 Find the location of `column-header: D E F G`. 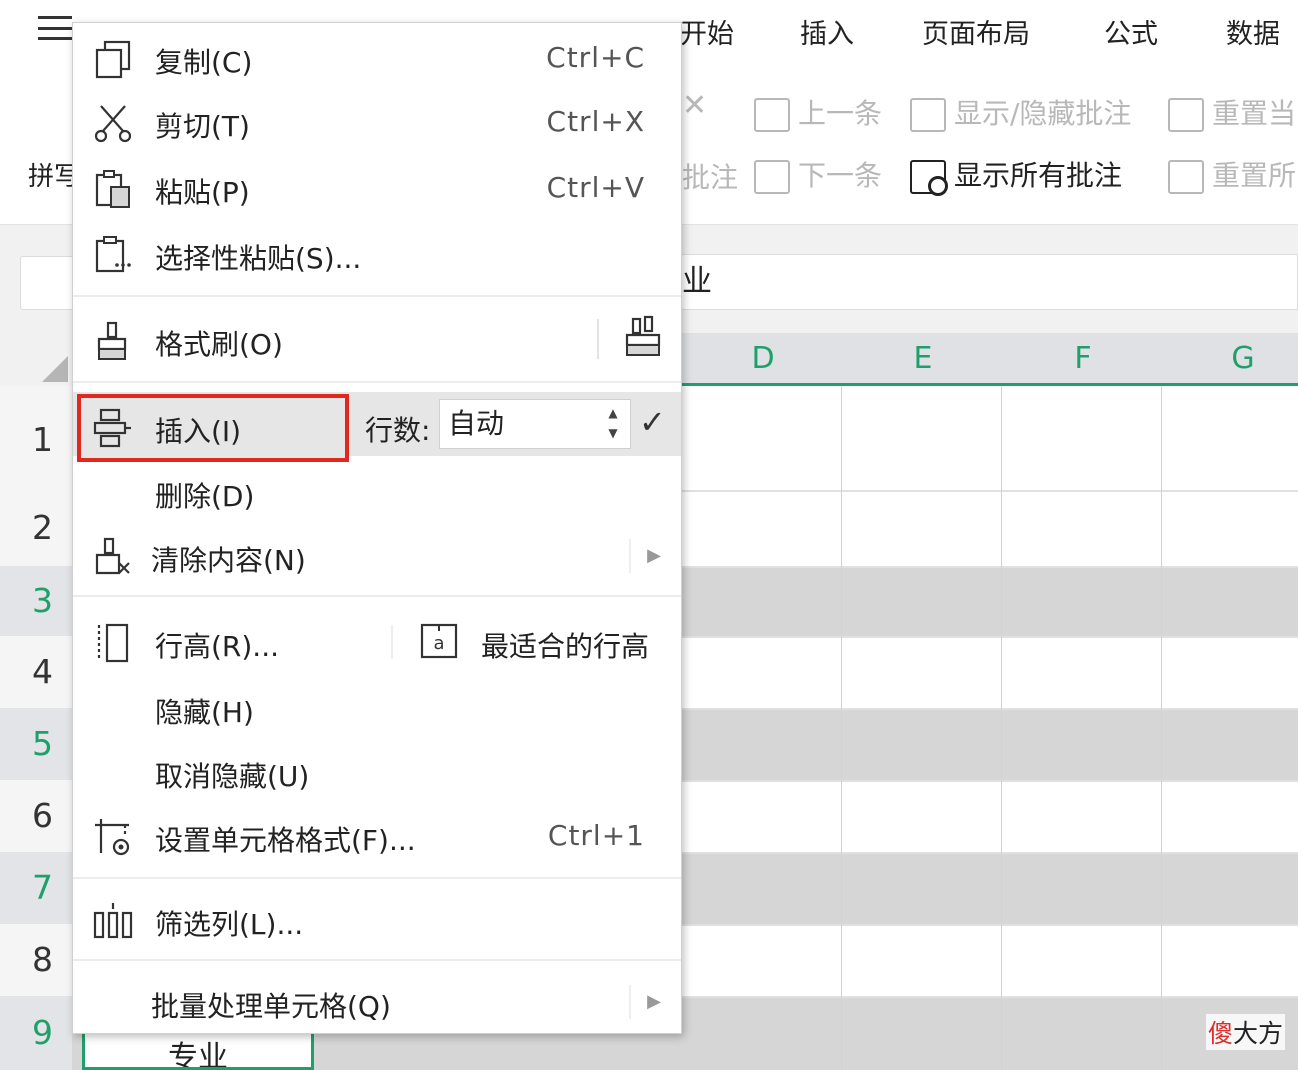

column-header: D E F G is located at coordinates (989, 359).